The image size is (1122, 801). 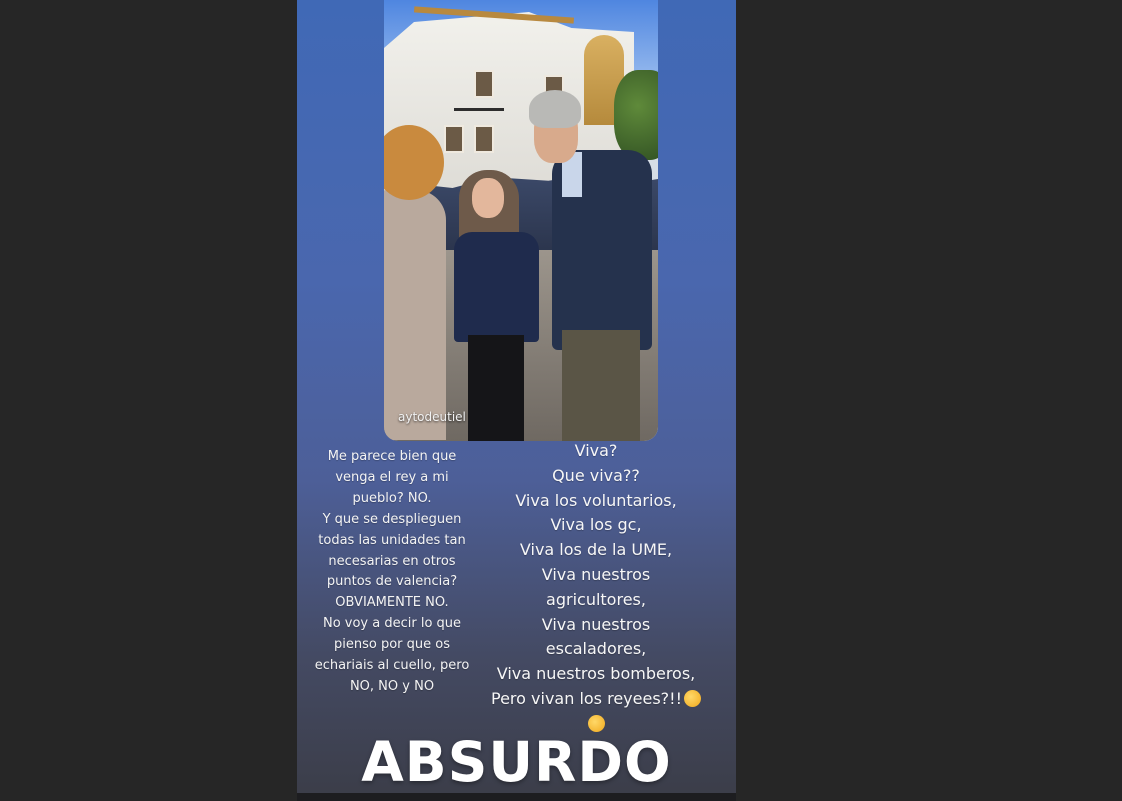 I want to click on caption-line: echariais al cuello, pero, so click(x=392, y=666).